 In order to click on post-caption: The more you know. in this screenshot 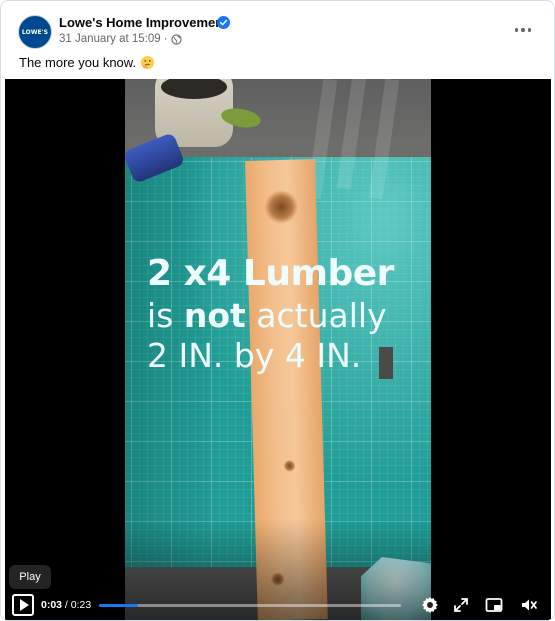, I will do `click(87, 62)`.